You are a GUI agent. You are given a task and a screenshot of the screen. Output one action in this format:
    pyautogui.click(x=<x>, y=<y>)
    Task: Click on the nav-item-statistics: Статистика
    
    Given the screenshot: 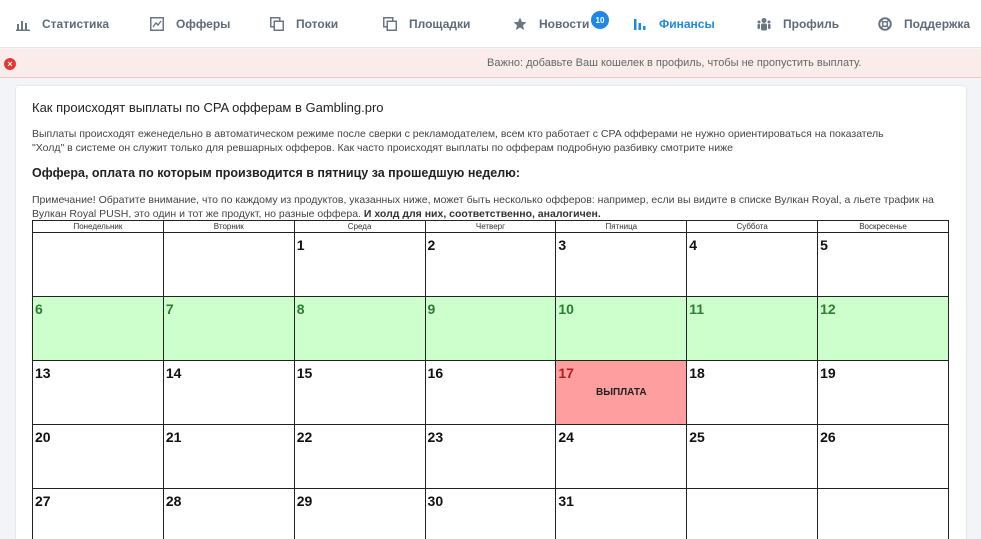 What is the action you would take?
    pyautogui.click(x=62, y=24)
    